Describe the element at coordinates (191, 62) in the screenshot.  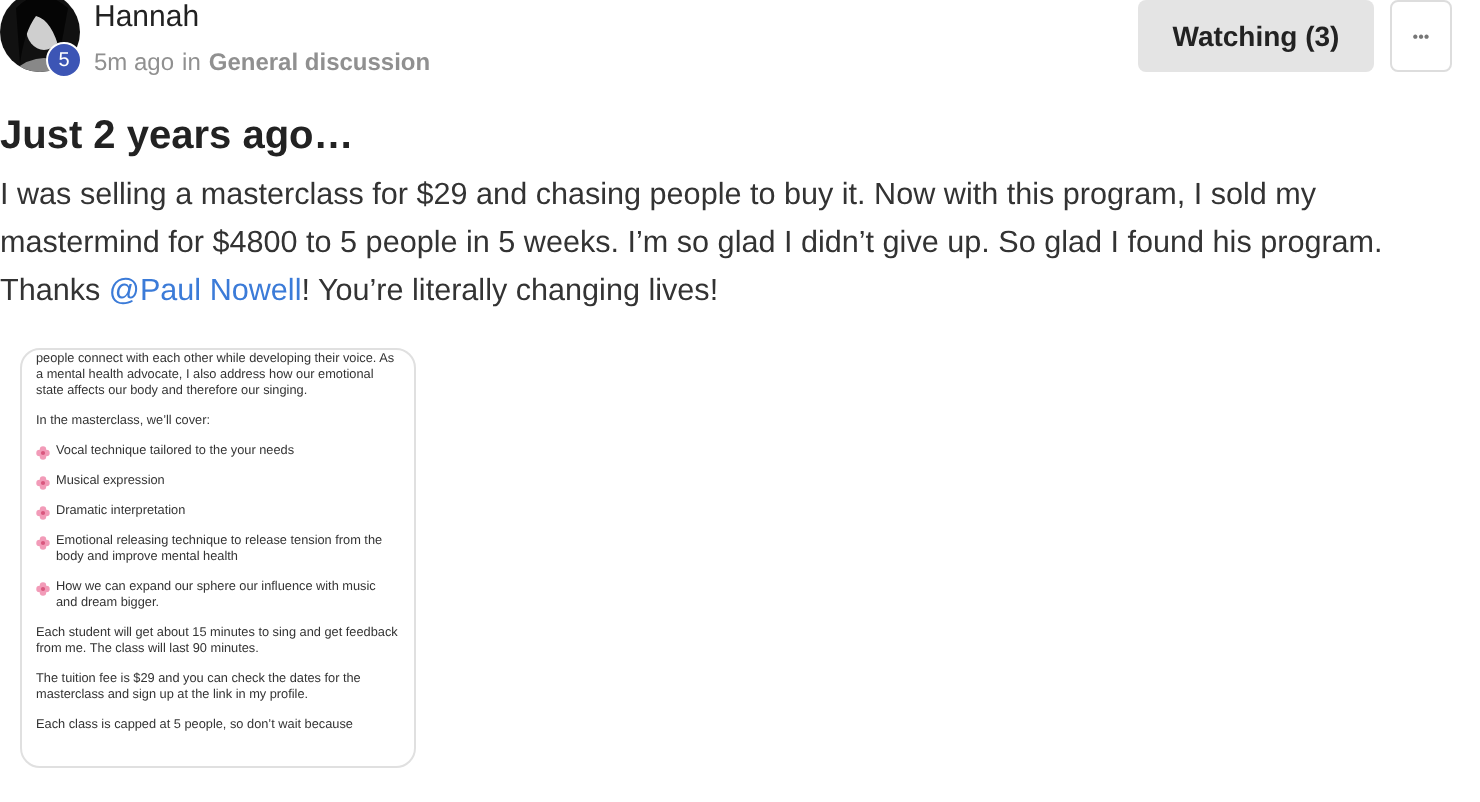
I see `in-label: in` at that location.